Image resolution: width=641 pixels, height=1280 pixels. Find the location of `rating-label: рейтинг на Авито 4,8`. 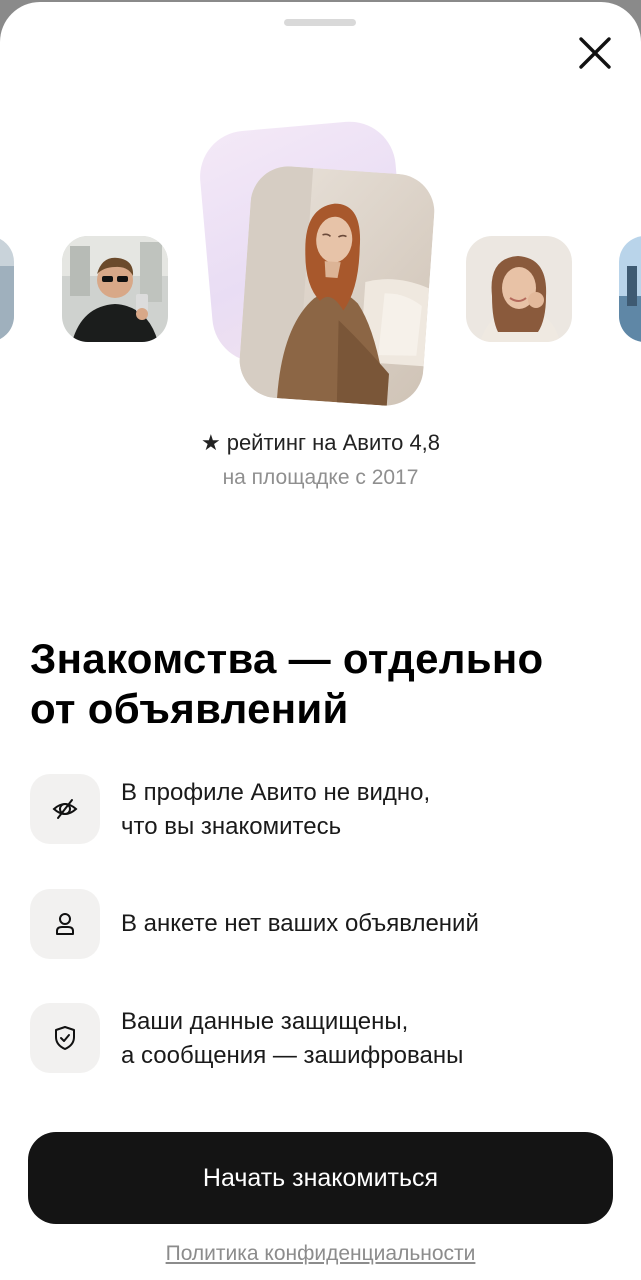

rating-label: рейтинг на Авито 4,8 is located at coordinates (333, 442).